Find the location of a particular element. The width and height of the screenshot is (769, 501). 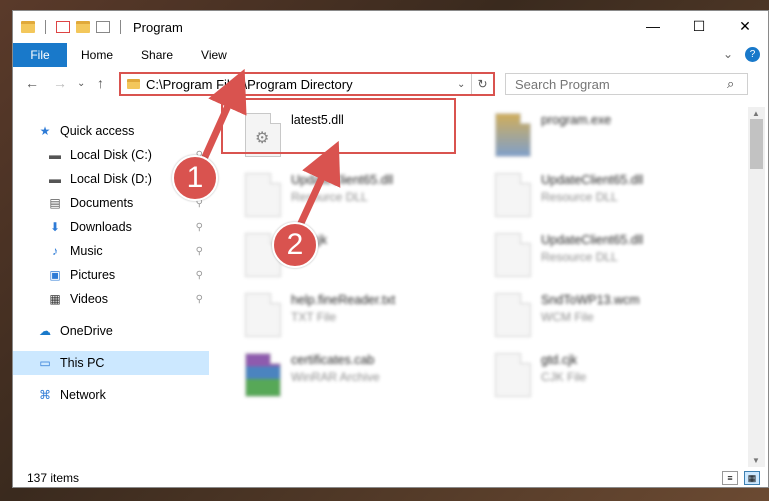

annotation-arrows is located at coordinates (268, 152).